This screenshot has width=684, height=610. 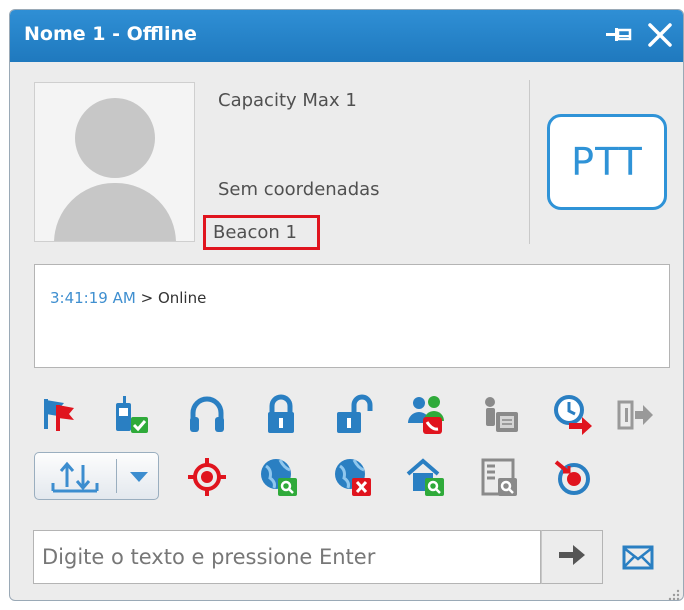 I want to click on send-button, so click(x=572, y=557).